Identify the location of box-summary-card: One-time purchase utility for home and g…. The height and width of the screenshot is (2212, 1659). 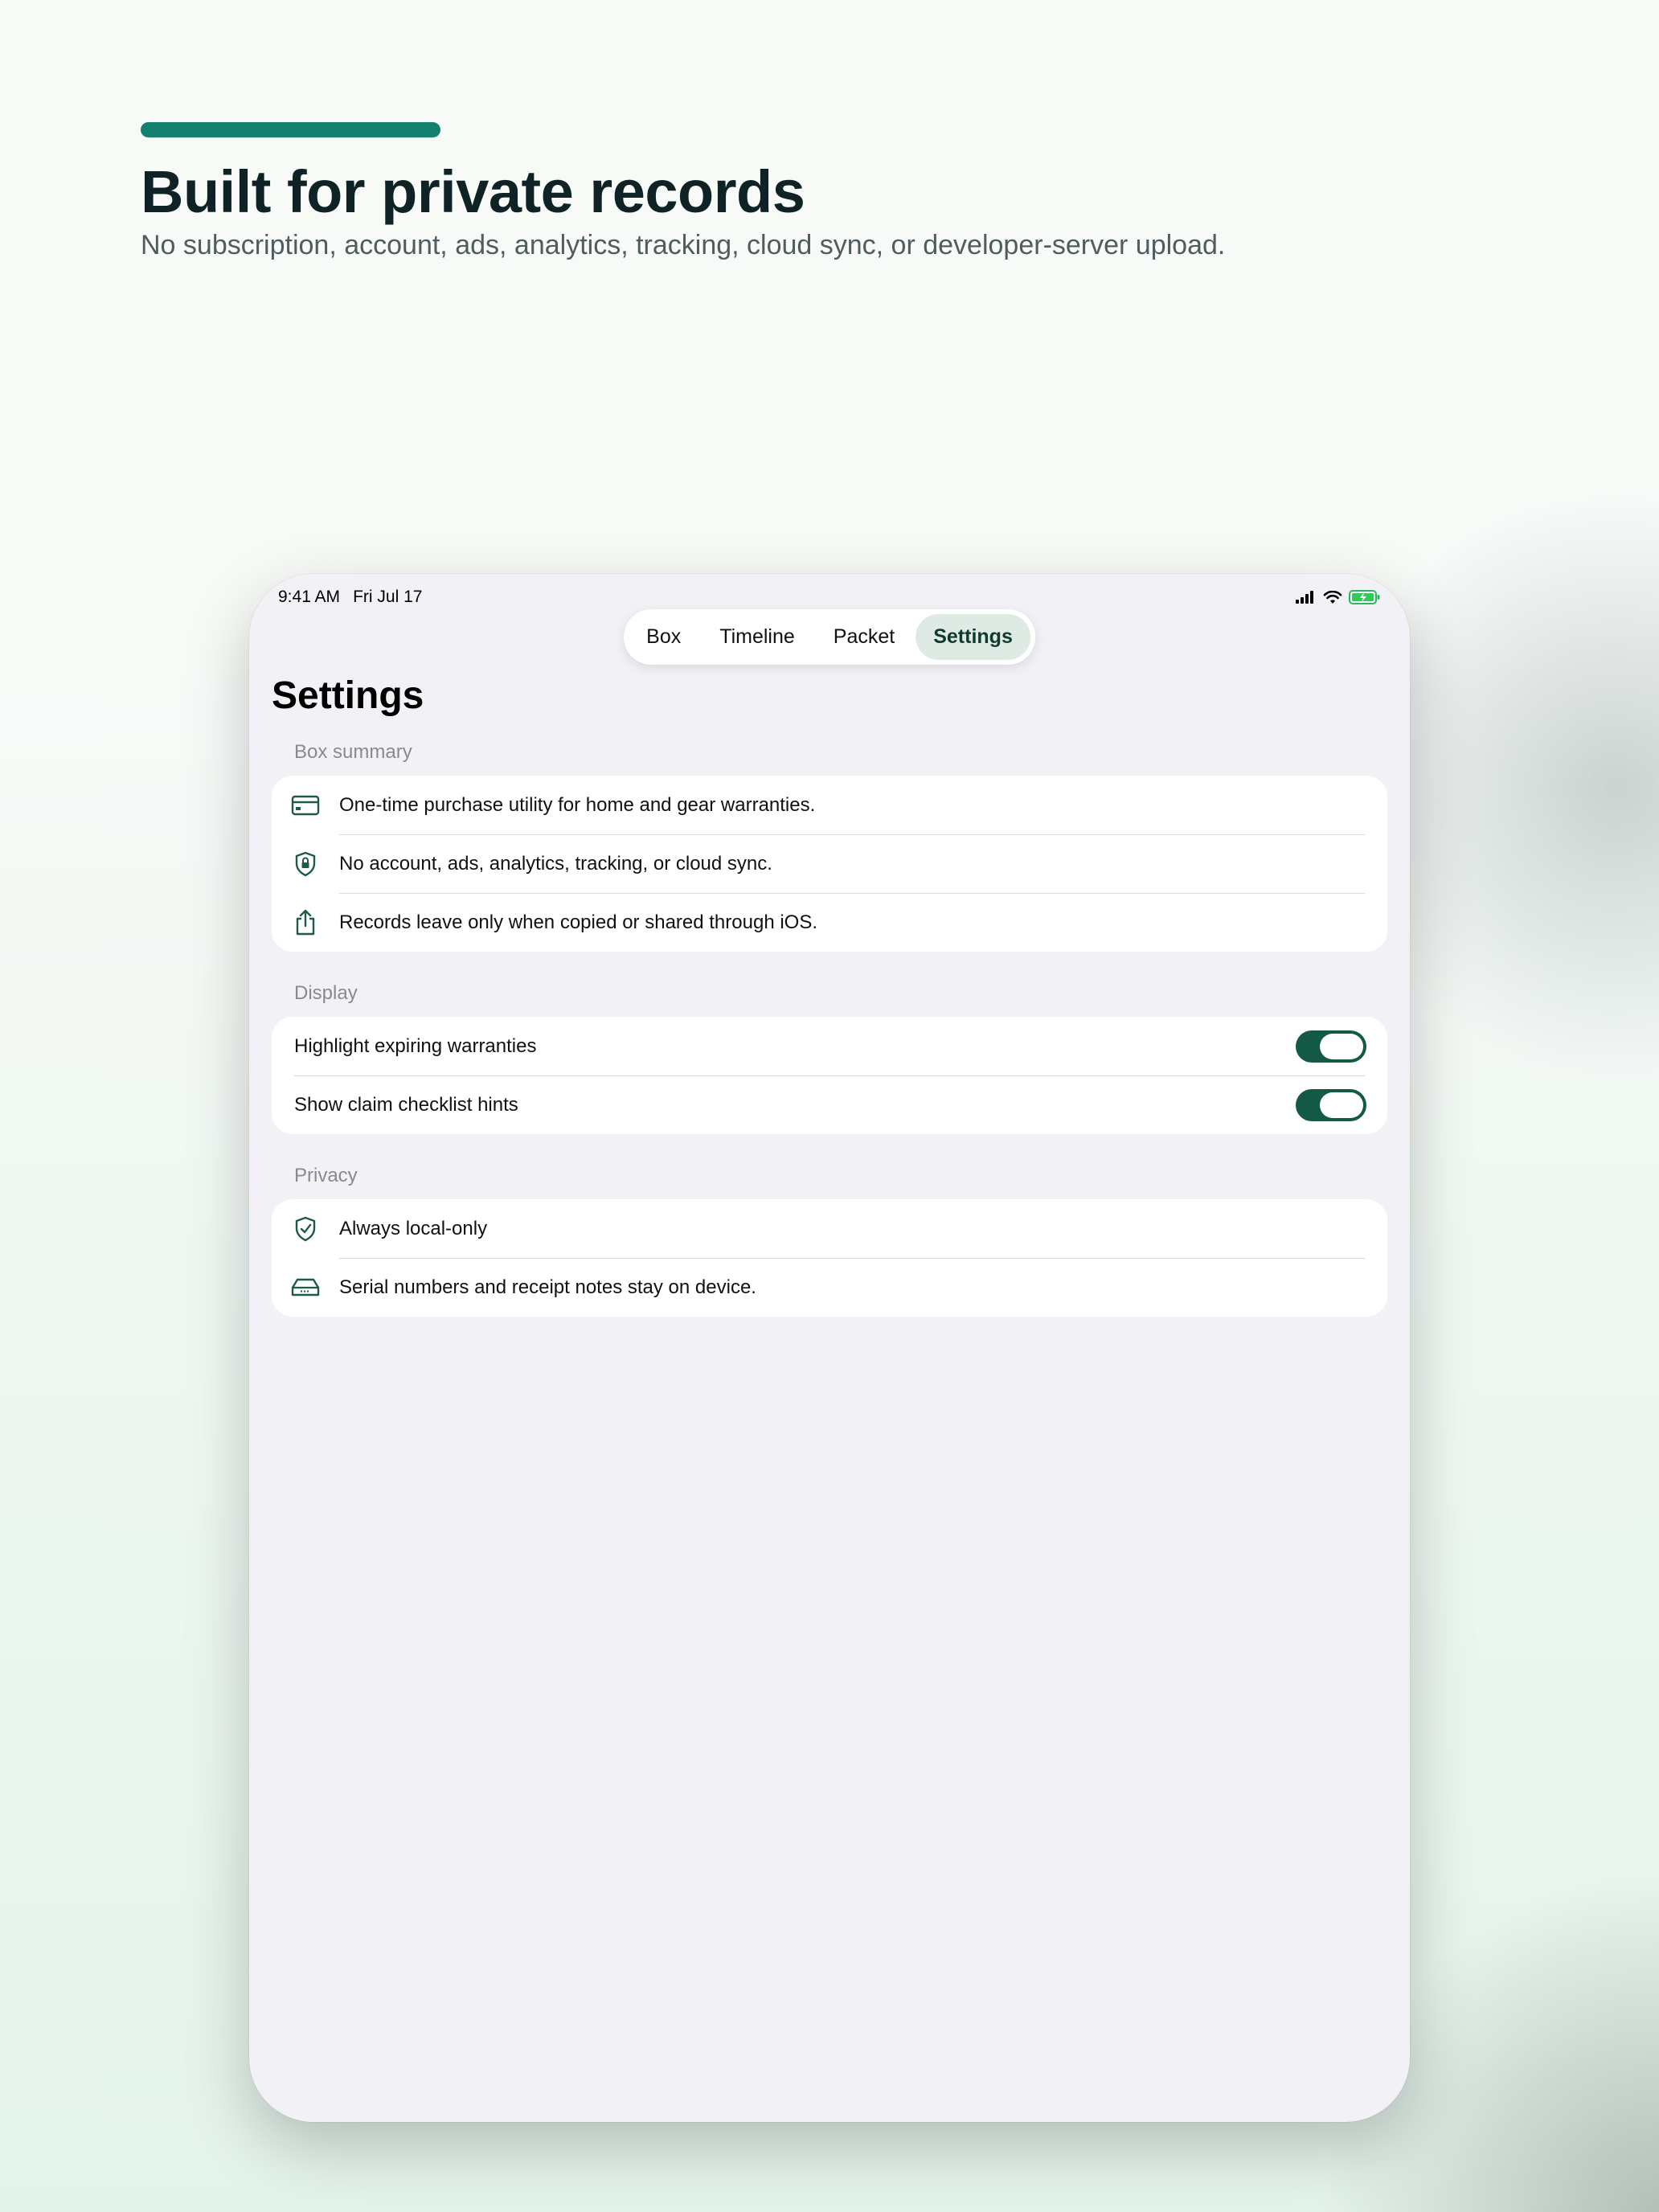
(829, 864).